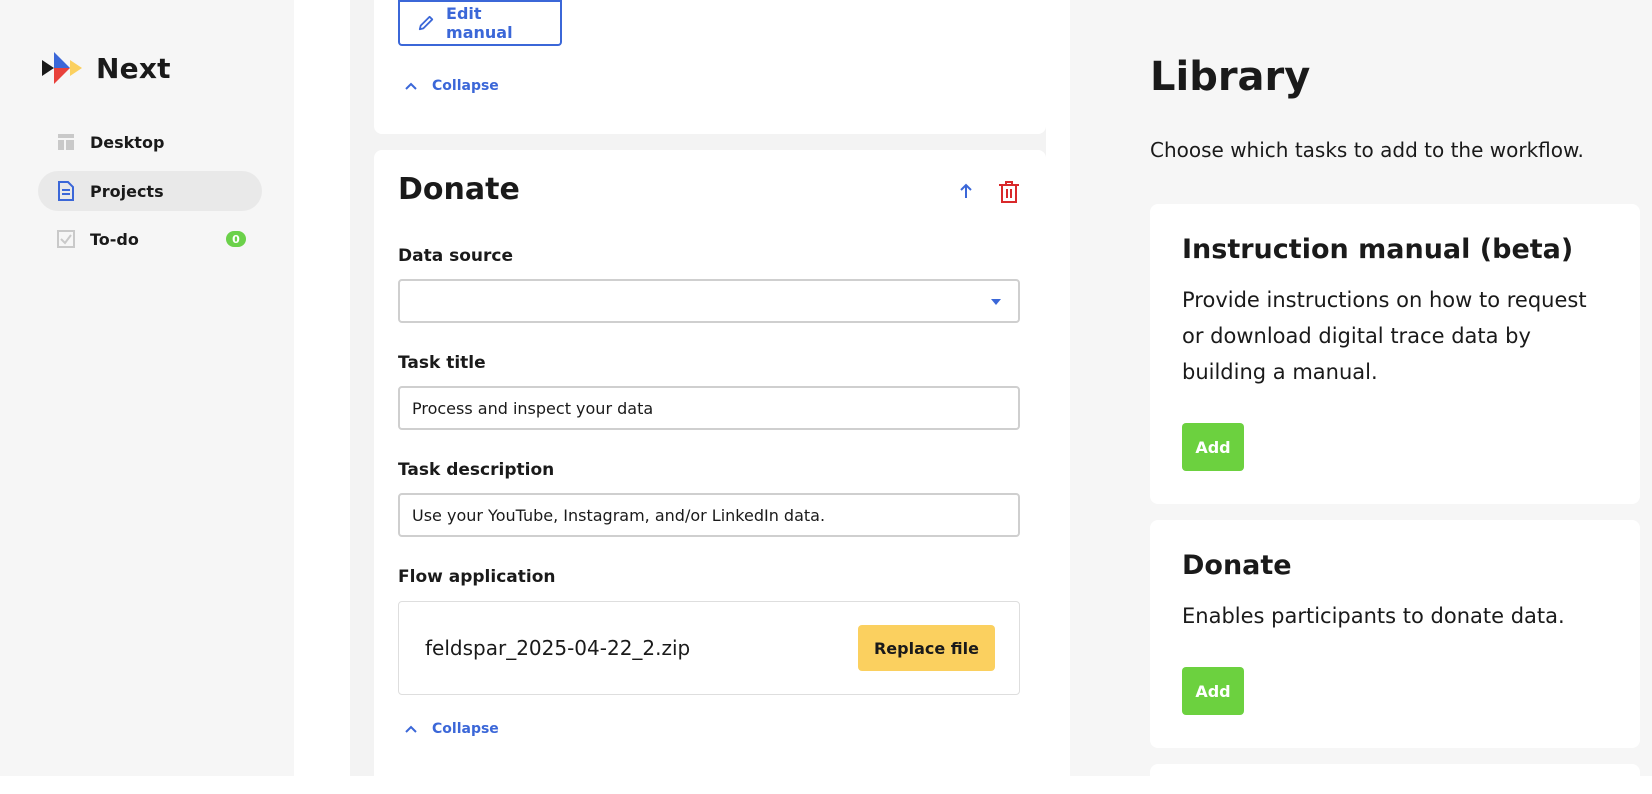  Describe the element at coordinates (114, 239) in the screenshot. I see `sidebar-item-label: To-do` at that location.